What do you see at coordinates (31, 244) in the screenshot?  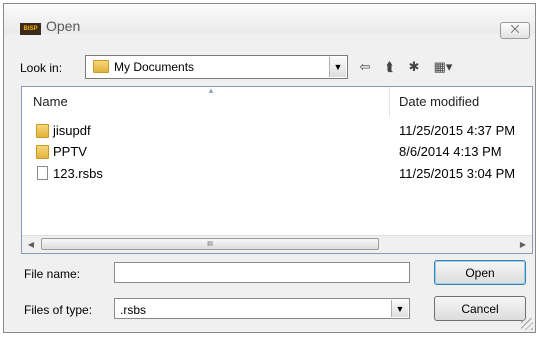 I see `scroll-left-icon: ◀` at bounding box center [31, 244].